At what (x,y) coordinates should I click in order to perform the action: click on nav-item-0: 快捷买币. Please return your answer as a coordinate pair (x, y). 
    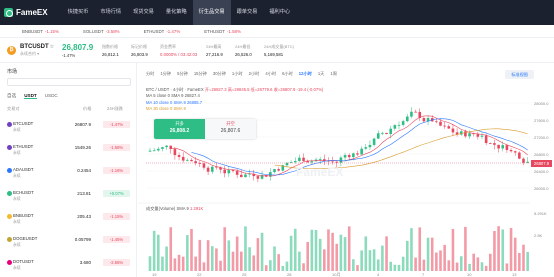
    Looking at the image, I should click on (78, 12).